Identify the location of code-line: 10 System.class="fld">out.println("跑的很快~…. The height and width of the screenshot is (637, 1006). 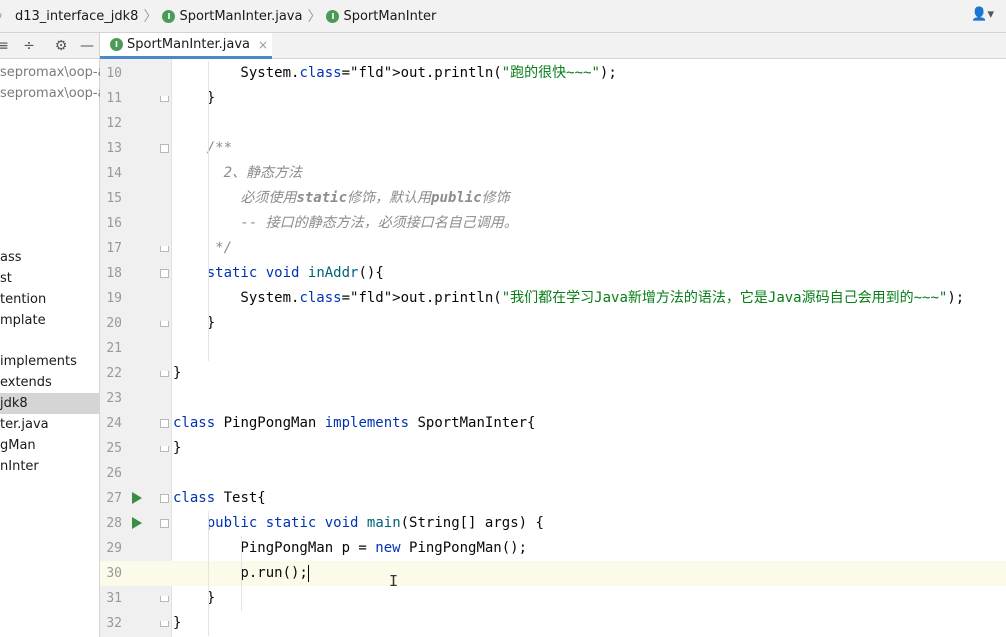
(553, 73).